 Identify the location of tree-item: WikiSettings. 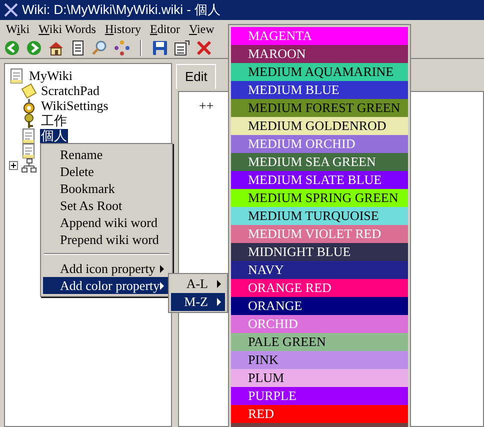
(75, 105).